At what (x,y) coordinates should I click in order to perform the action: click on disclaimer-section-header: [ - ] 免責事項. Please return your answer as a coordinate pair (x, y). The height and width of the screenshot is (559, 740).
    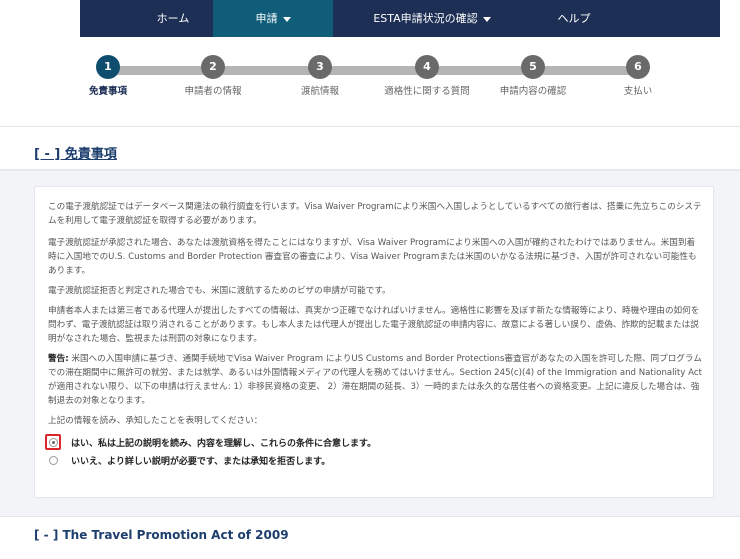
    Looking at the image, I should click on (370, 149).